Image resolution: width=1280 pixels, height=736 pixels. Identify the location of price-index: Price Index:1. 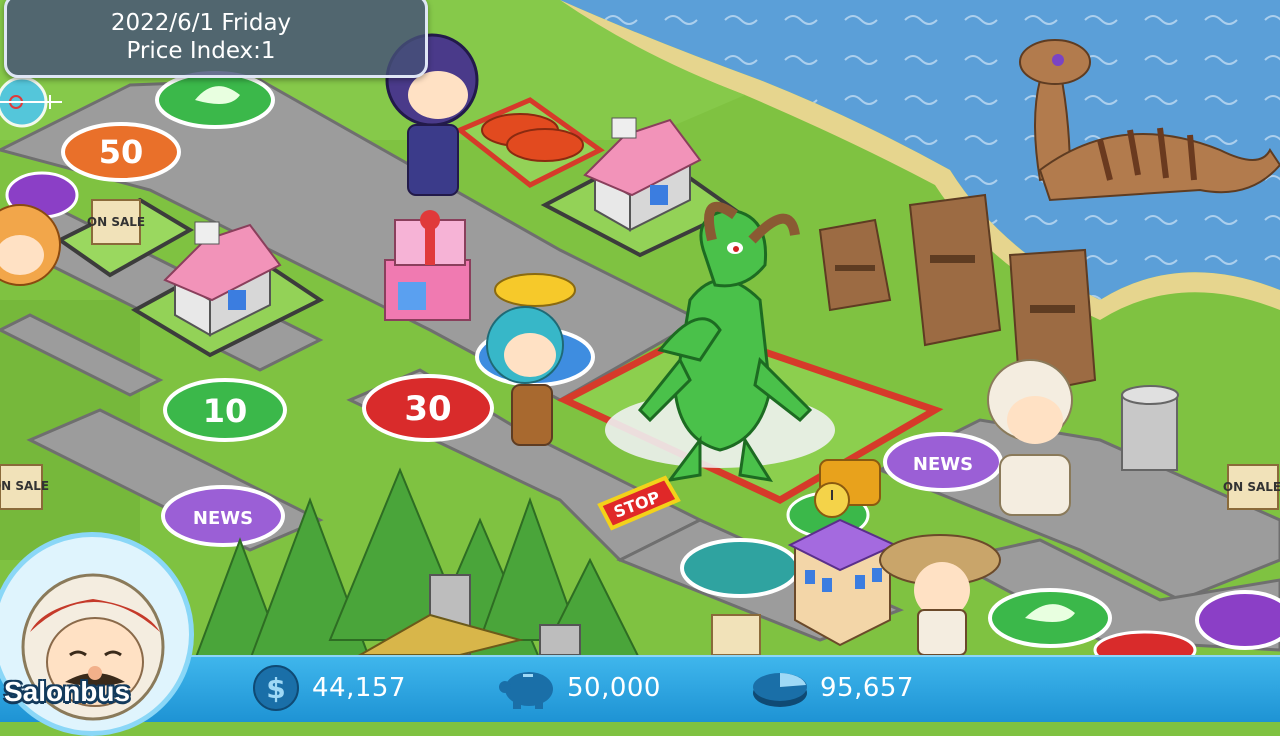
(201, 51).